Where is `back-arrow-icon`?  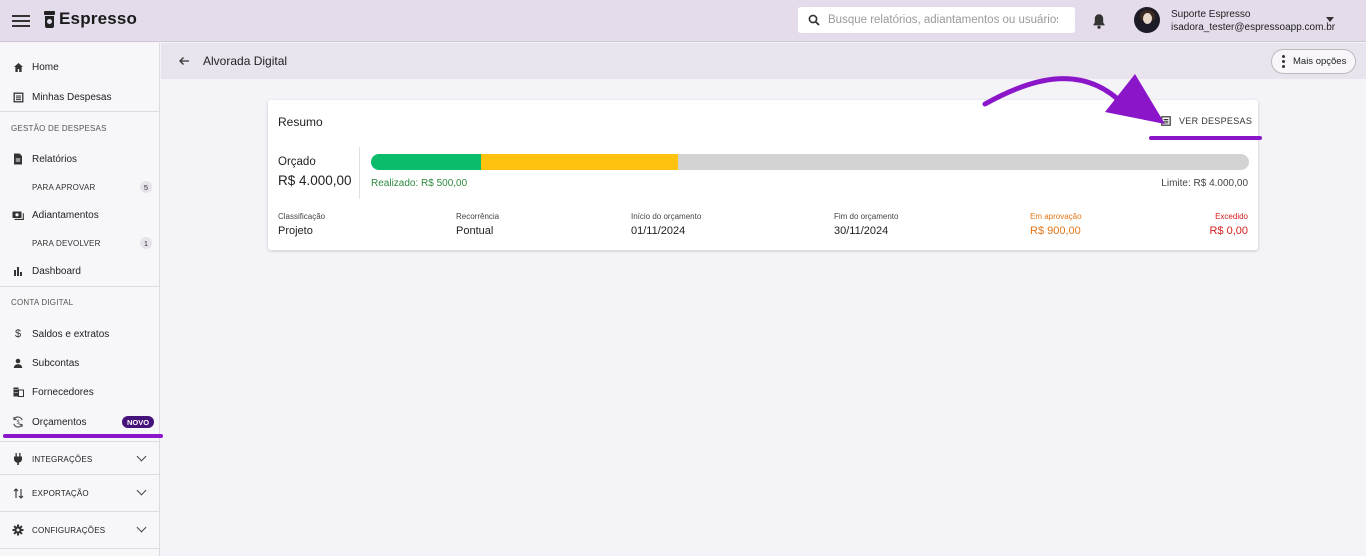
back-arrow-icon is located at coordinates (184, 61).